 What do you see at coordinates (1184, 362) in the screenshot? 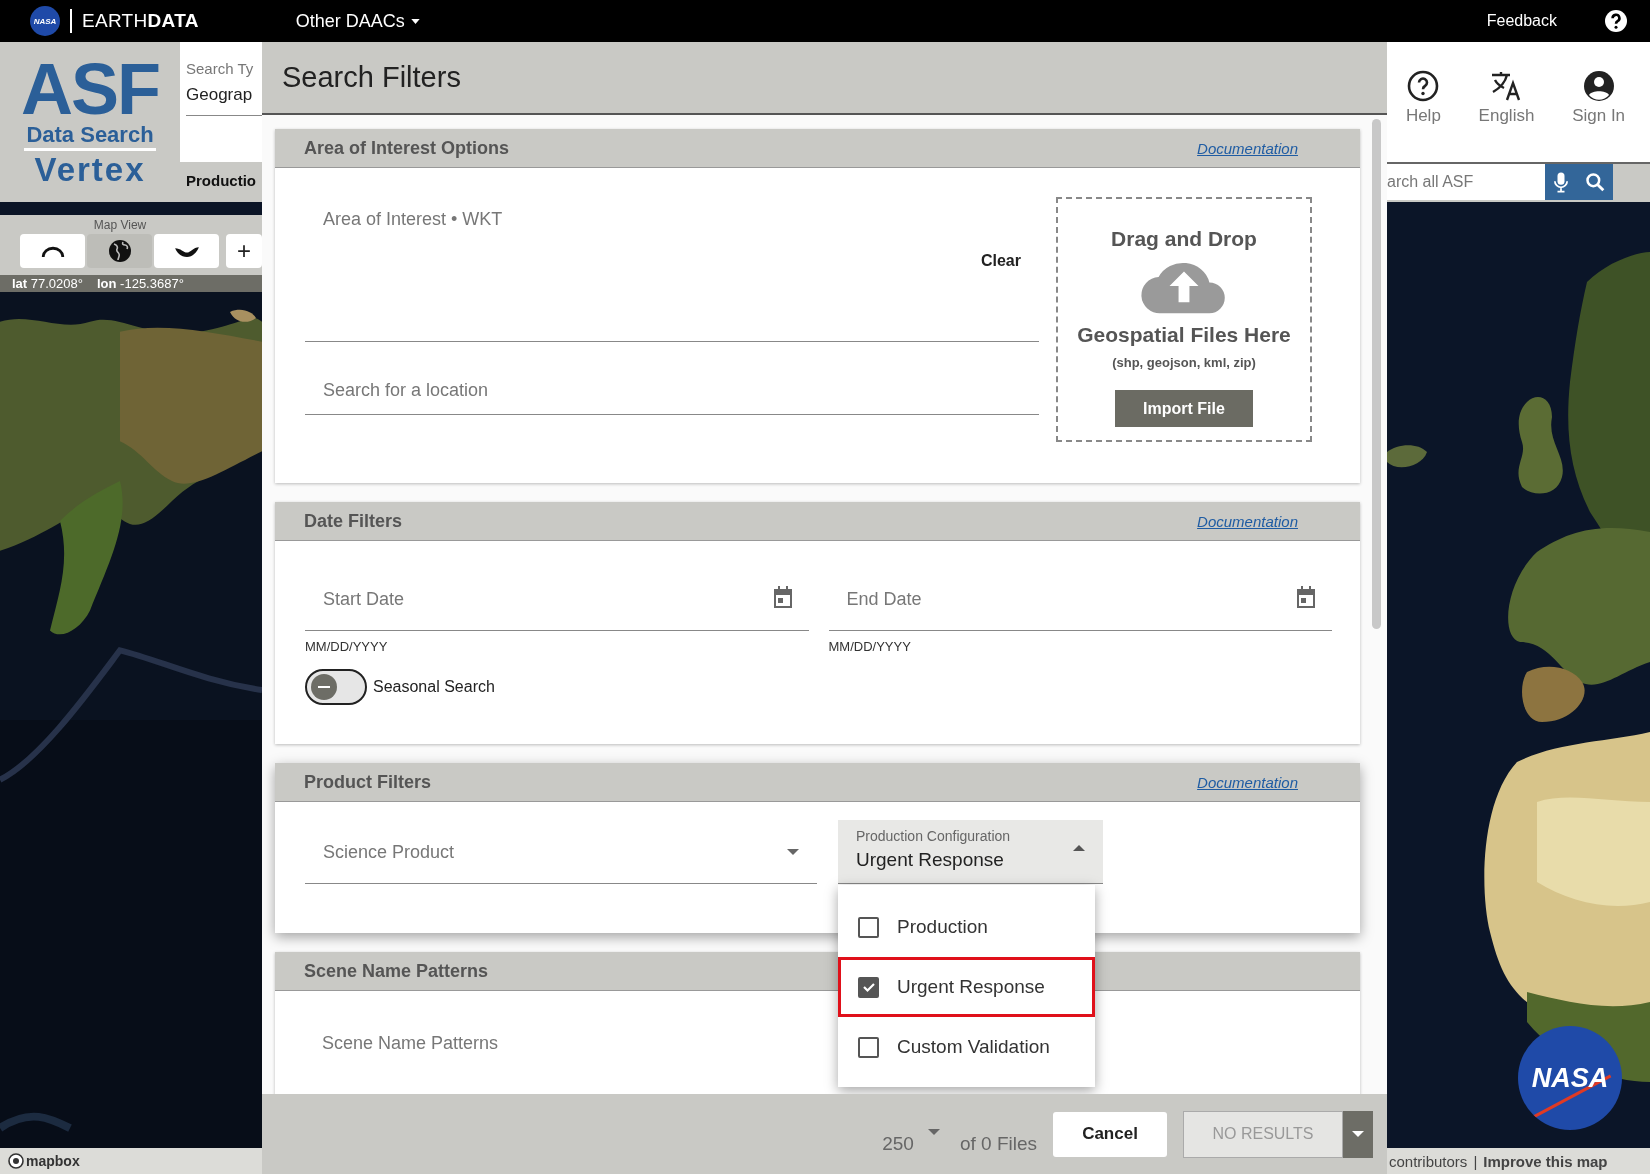
I see `file-formats: (shp, geojson, kml, zip)` at bounding box center [1184, 362].